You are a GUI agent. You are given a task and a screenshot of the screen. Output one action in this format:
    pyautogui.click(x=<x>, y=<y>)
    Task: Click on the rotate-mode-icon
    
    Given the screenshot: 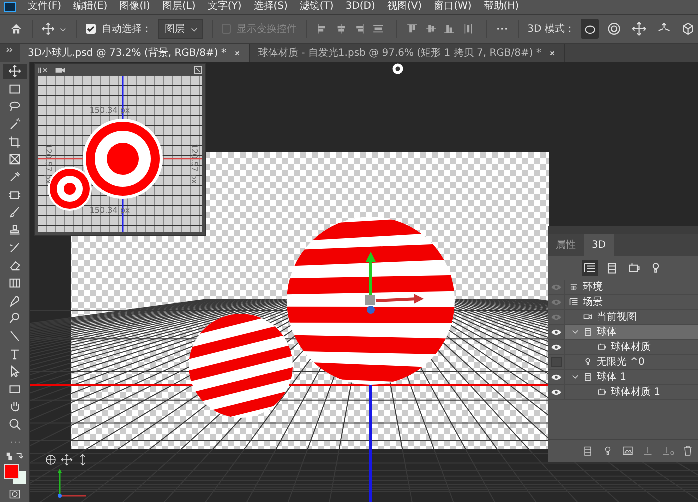 What is the action you would take?
    pyautogui.click(x=590, y=29)
    